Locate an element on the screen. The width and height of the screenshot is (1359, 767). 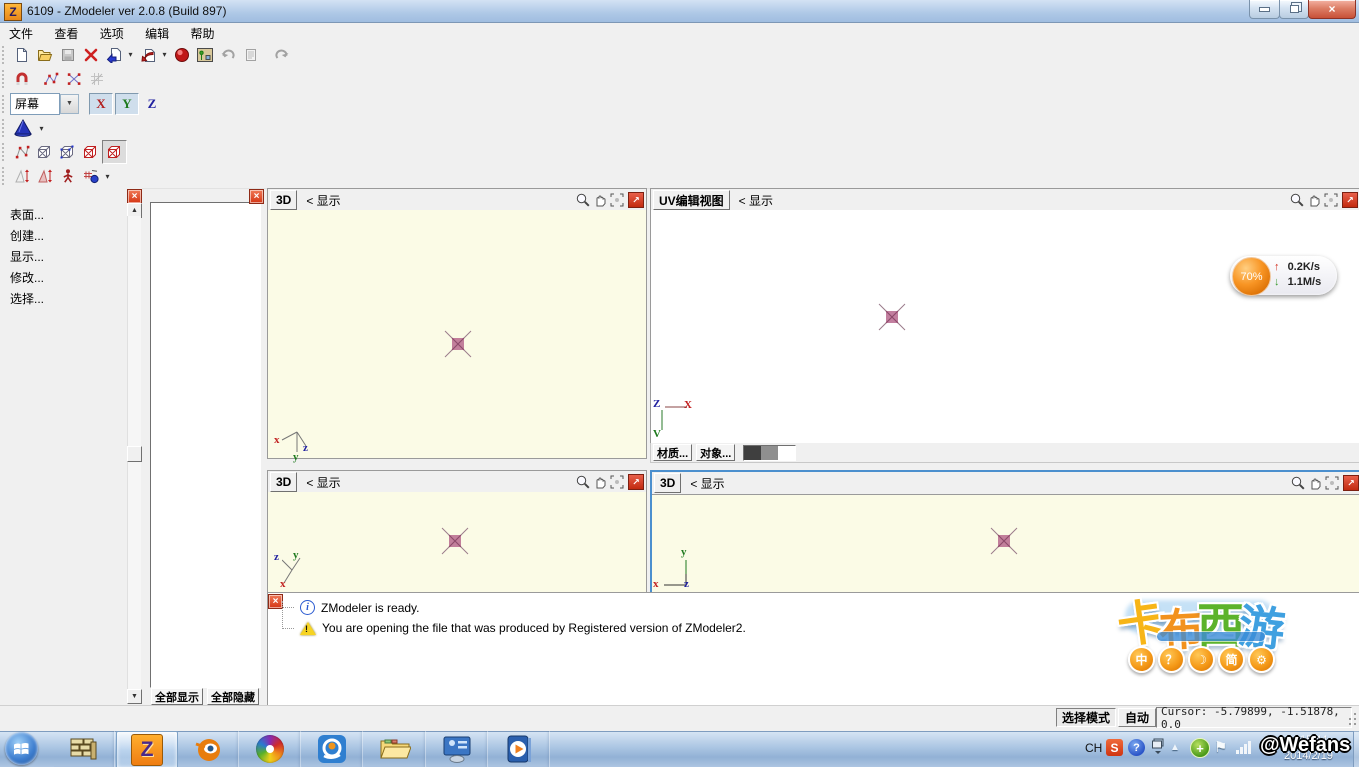
vp4-maximize-button: ↗ is located at coordinates (1351, 483).